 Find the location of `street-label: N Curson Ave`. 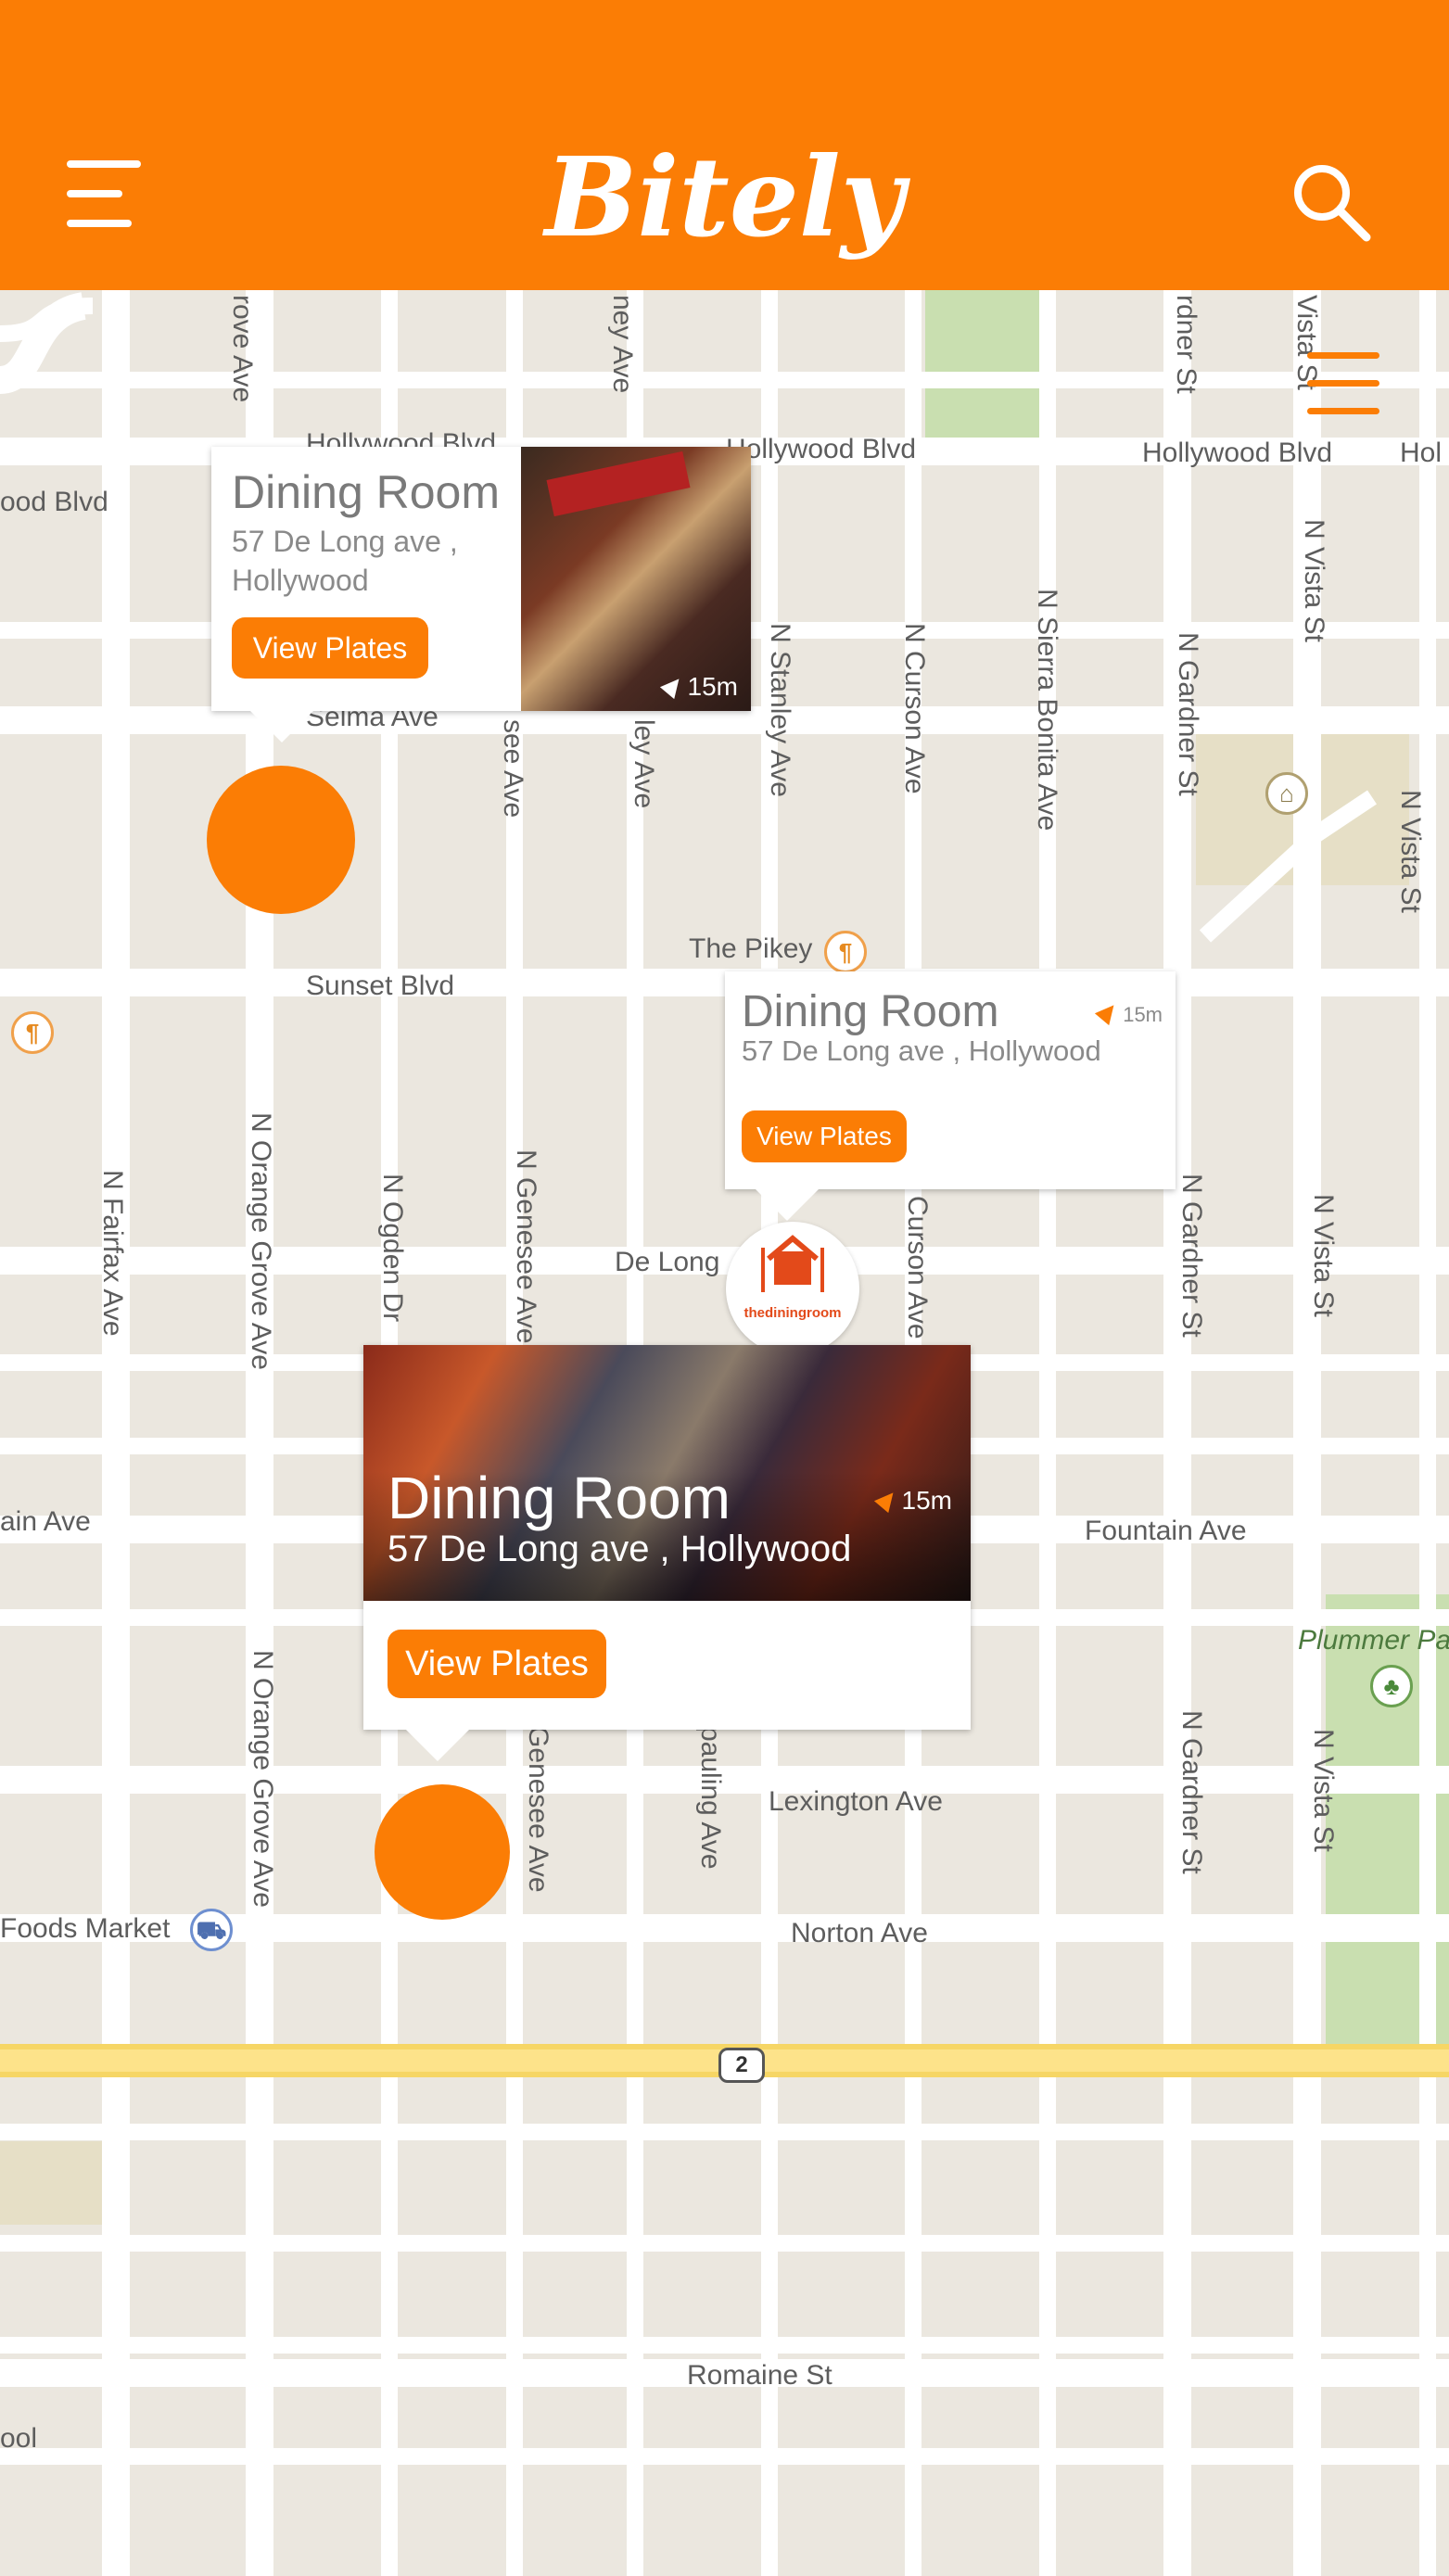

street-label: N Curson Ave is located at coordinates (914, 708).